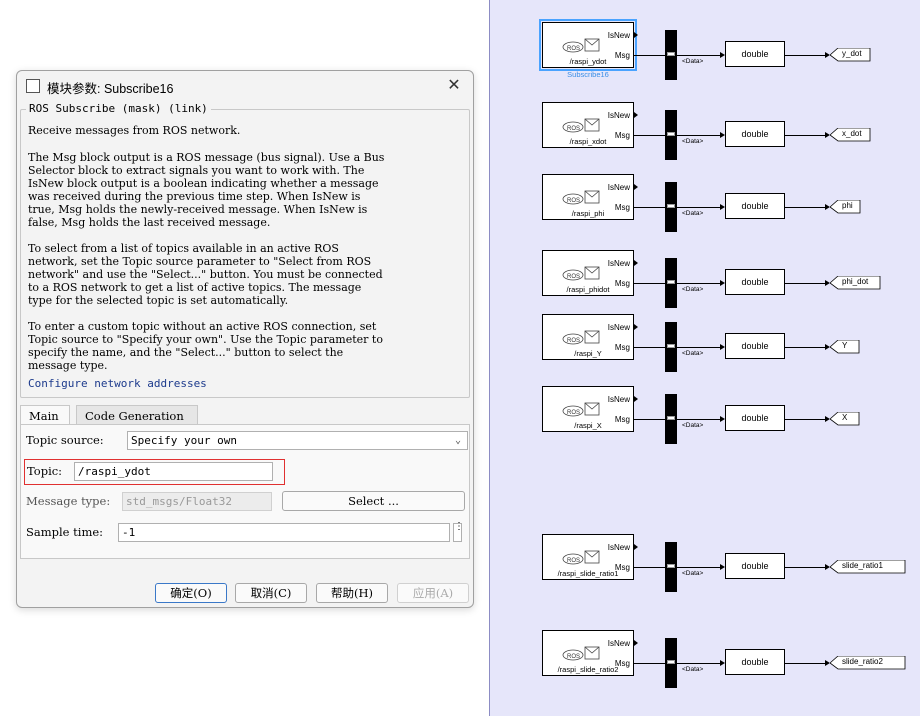 This screenshot has height=716, width=920. Describe the element at coordinates (588, 141) in the screenshot. I see `topic-label: /raspi_xdot` at that location.